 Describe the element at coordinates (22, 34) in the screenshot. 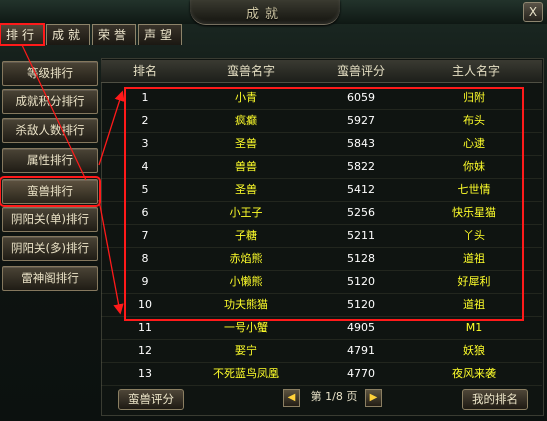

I see `tab-ranking: 排行` at that location.